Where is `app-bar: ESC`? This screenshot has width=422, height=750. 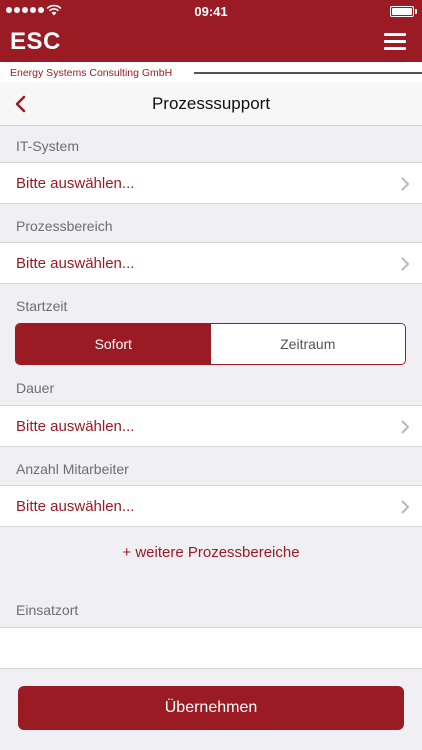
app-bar: ESC is located at coordinates (211, 42).